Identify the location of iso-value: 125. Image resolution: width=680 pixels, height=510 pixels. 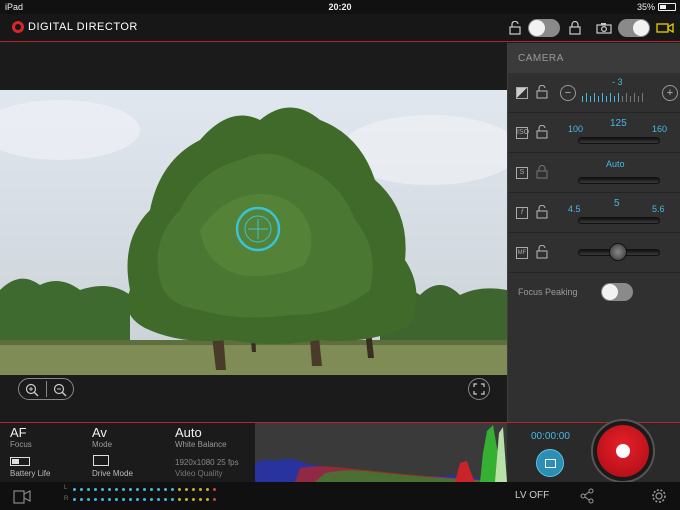
(618, 123).